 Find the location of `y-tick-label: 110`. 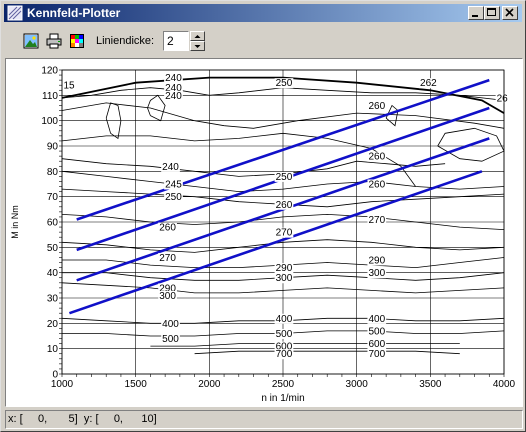

y-tick-label: 110 is located at coordinates (50, 96).